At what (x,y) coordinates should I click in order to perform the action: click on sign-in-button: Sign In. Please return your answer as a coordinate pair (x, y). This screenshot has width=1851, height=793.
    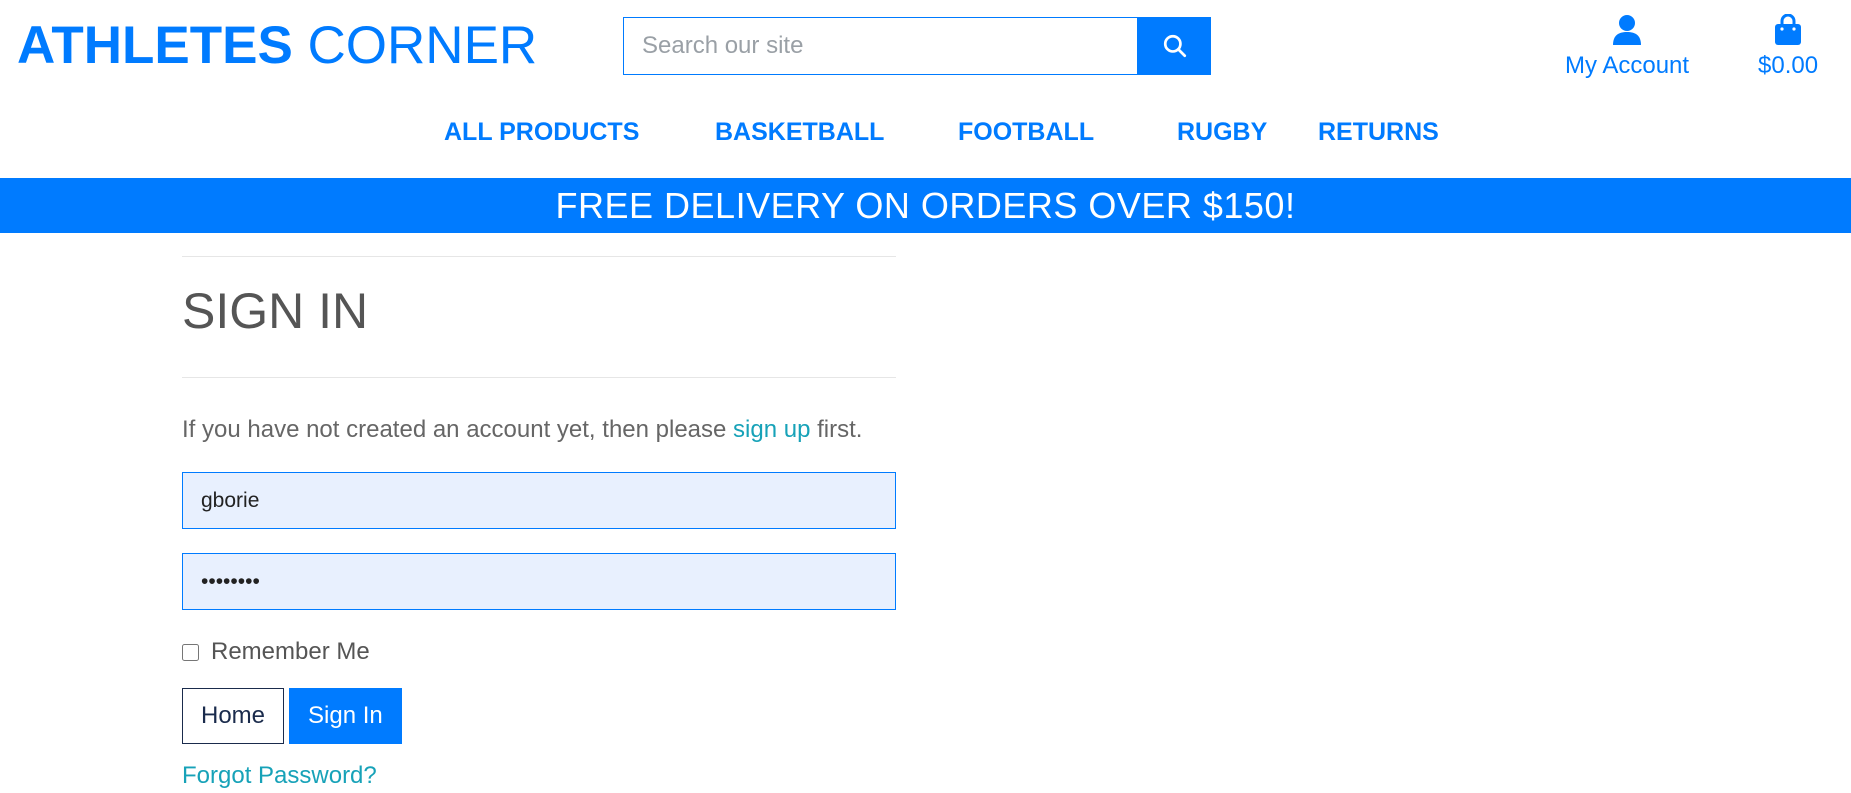
    Looking at the image, I should click on (345, 716).